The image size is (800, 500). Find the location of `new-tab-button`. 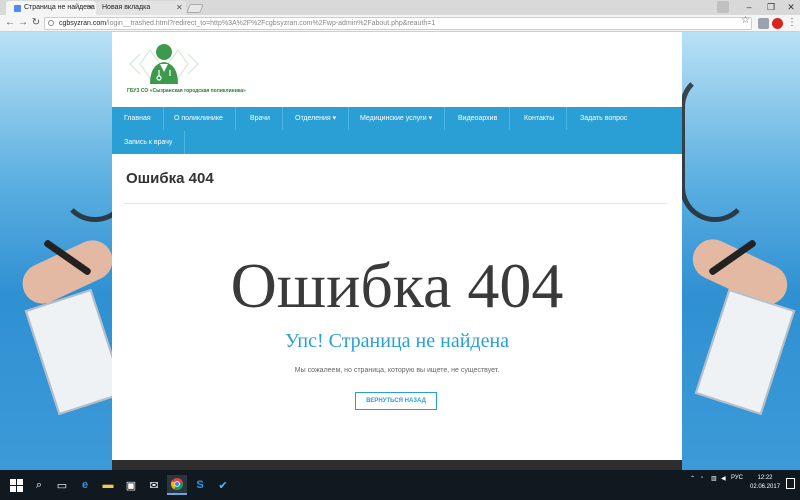

new-tab-button is located at coordinates (195, 8).